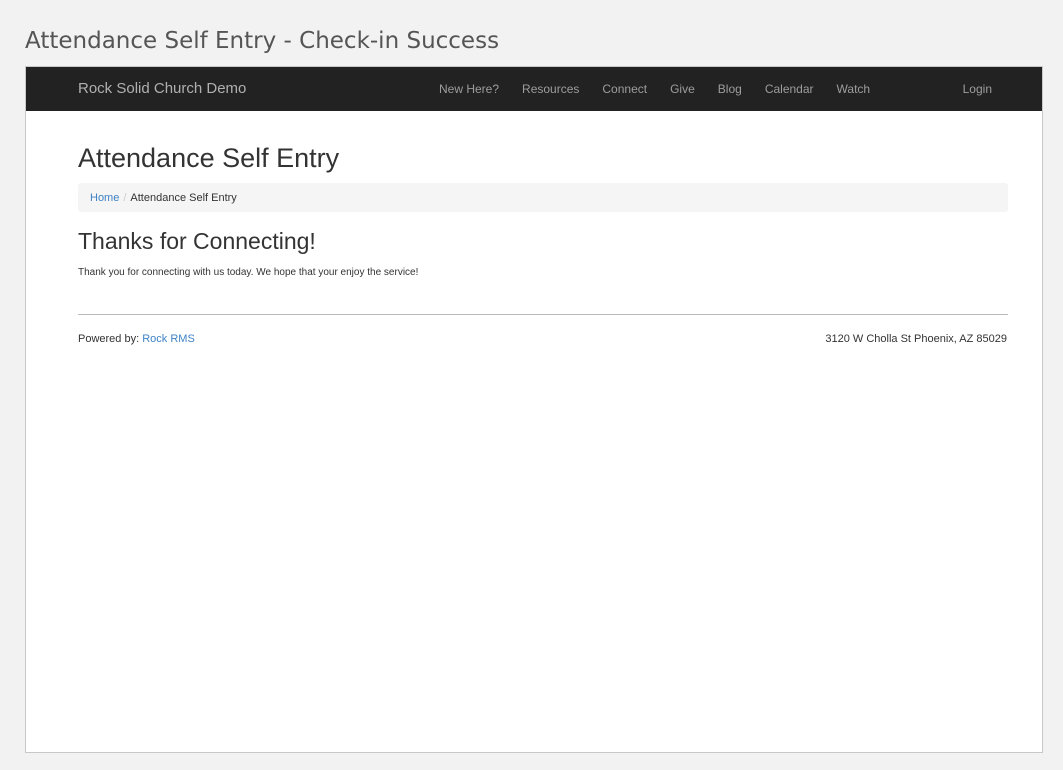  What do you see at coordinates (789, 89) in the screenshot?
I see `nav-item-calendar: Calendar` at bounding box center [789, 89].